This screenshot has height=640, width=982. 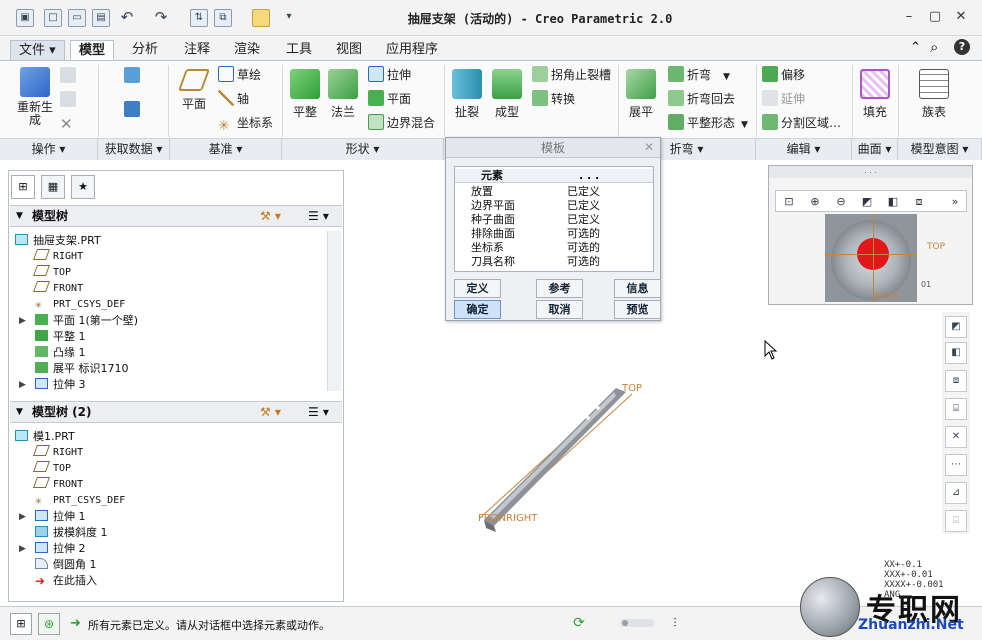 What do you see at coordinates (239, 75) in the screenshot?
I see `sketch-button: 草绘` at bounding box center [239, 75].